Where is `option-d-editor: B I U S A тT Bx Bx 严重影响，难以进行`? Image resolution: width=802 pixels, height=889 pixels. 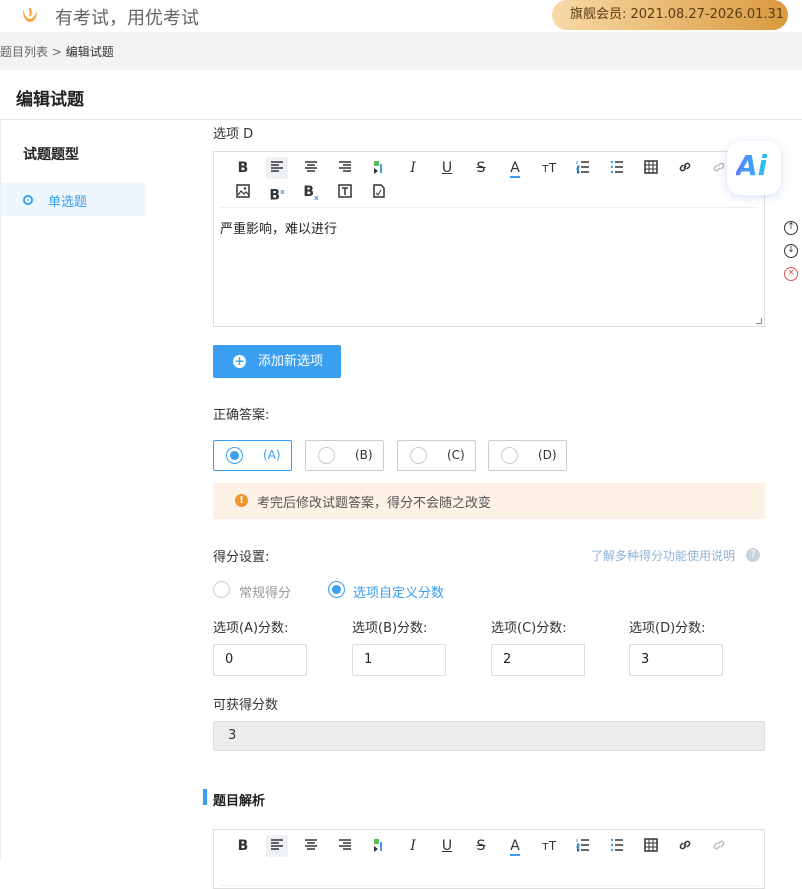 option-d-editor: B I U S A тT Bx Bx 严重影响，难以进行 is located at coordinates (489, 239).